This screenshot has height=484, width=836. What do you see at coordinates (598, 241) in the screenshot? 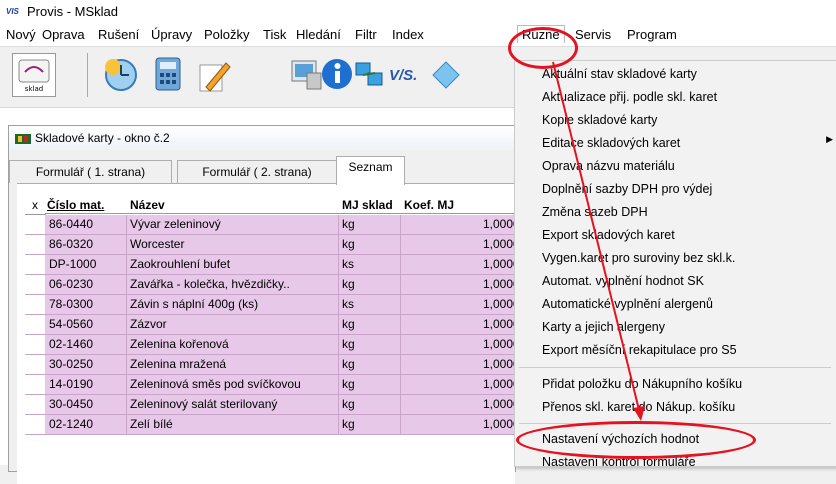
I see `annotation-arrow` at bounding box center [598, 241].